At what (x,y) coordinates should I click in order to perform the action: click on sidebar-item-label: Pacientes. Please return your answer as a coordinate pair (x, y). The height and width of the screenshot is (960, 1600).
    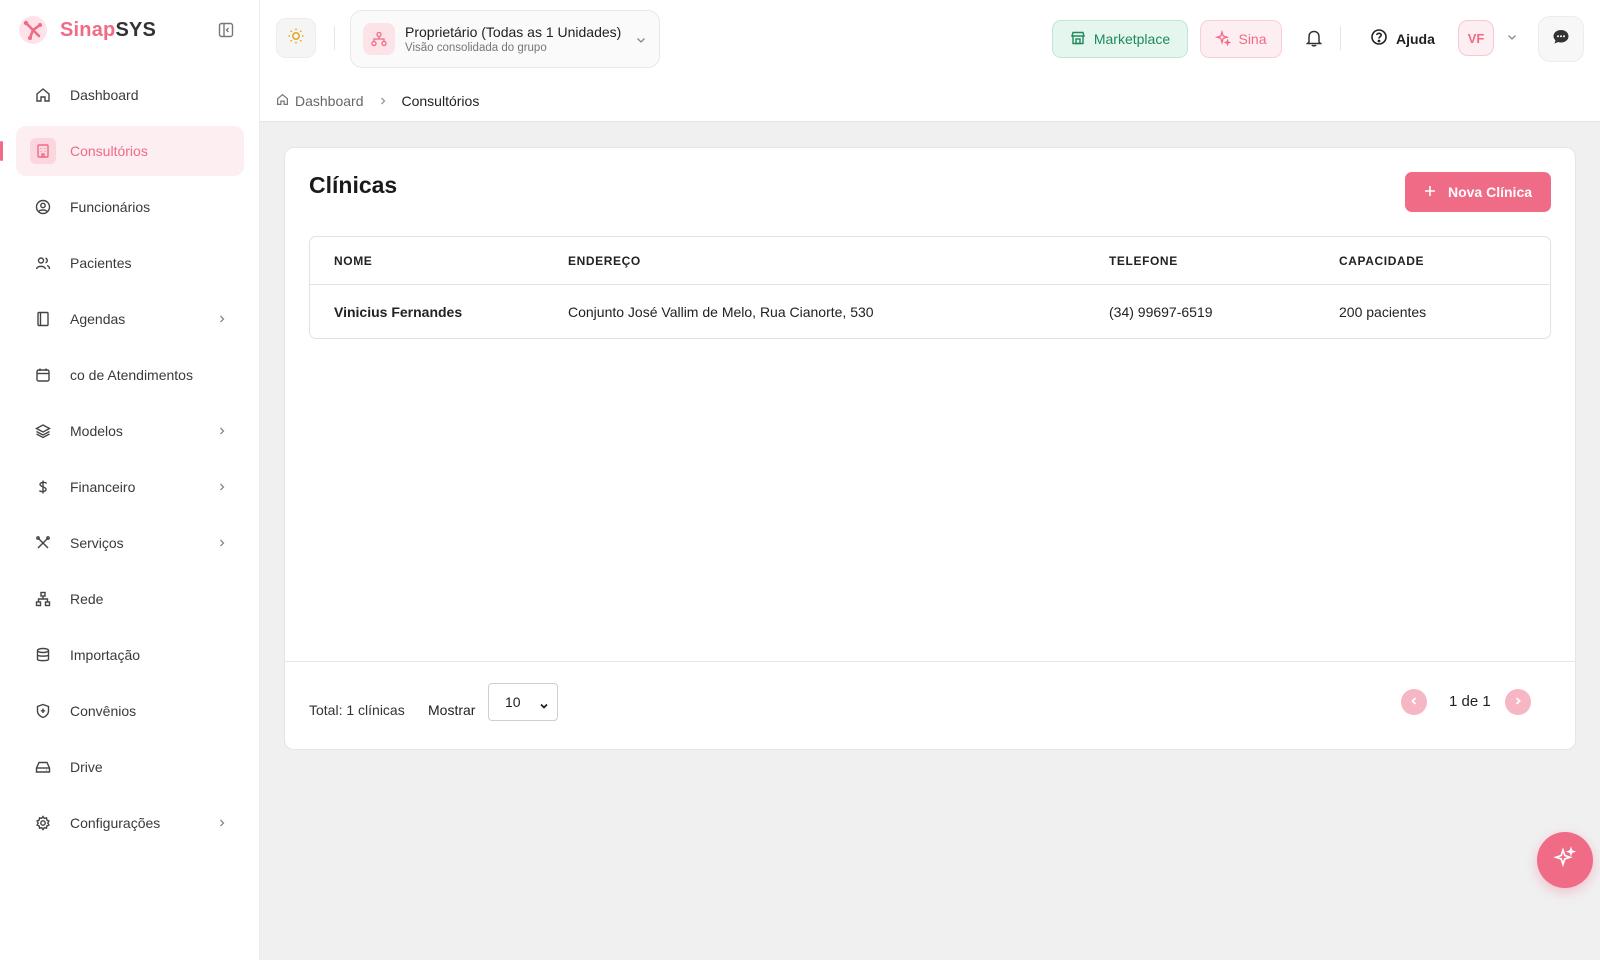
    Looking at the image, I should click on (101, 263).